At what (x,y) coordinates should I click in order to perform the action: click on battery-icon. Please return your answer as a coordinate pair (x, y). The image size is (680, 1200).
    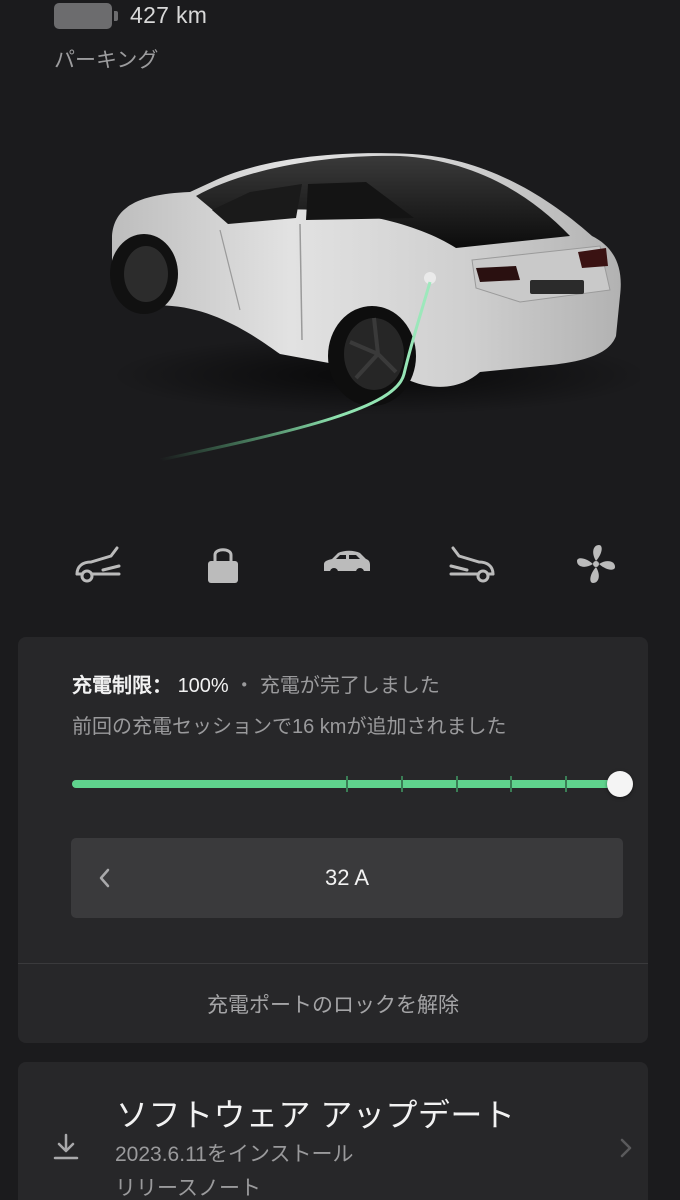
    Looking at the image, I should click on (86, 15).